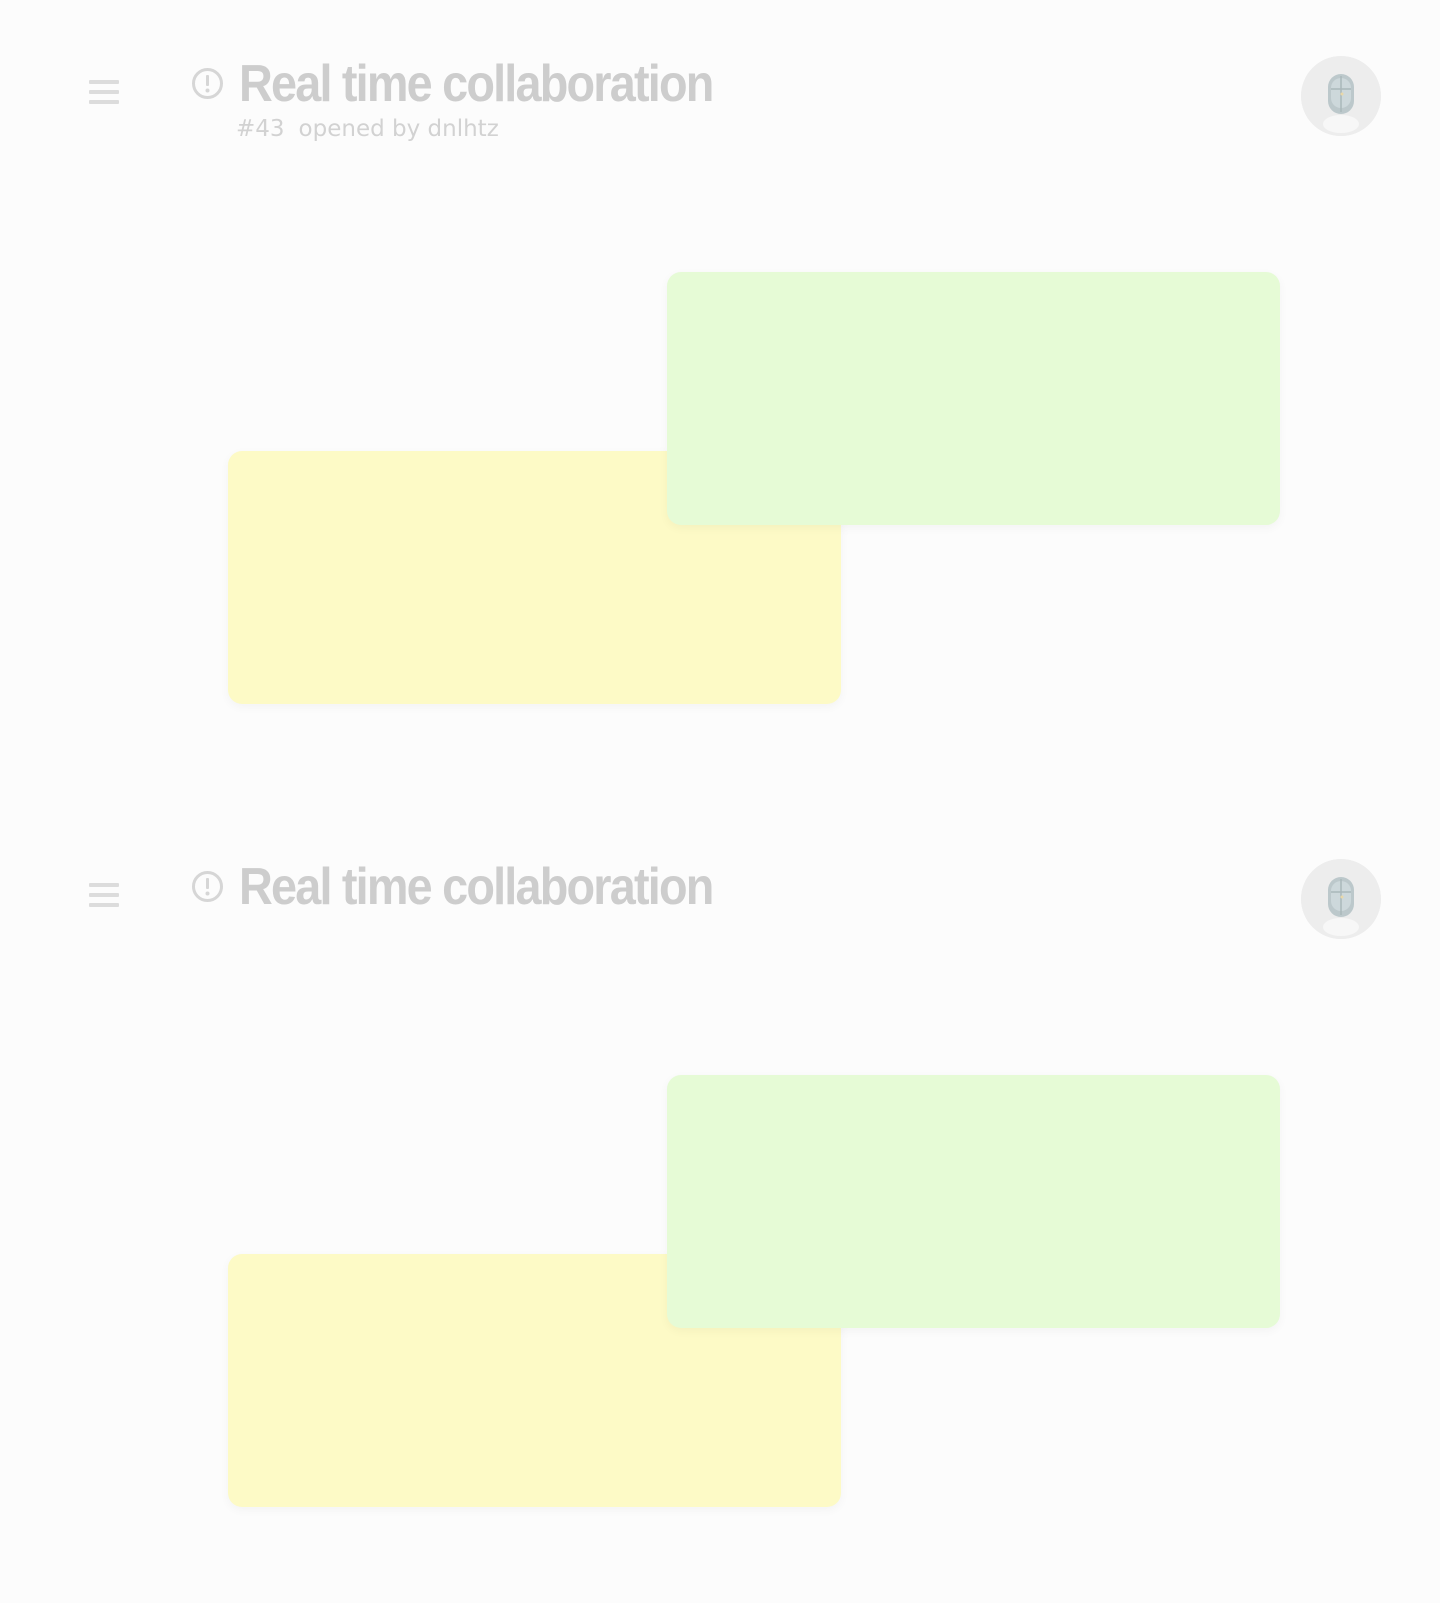  Describe the element at coordinates (260, 129) in the screenshot. I see `issue-number: #43` at that location.